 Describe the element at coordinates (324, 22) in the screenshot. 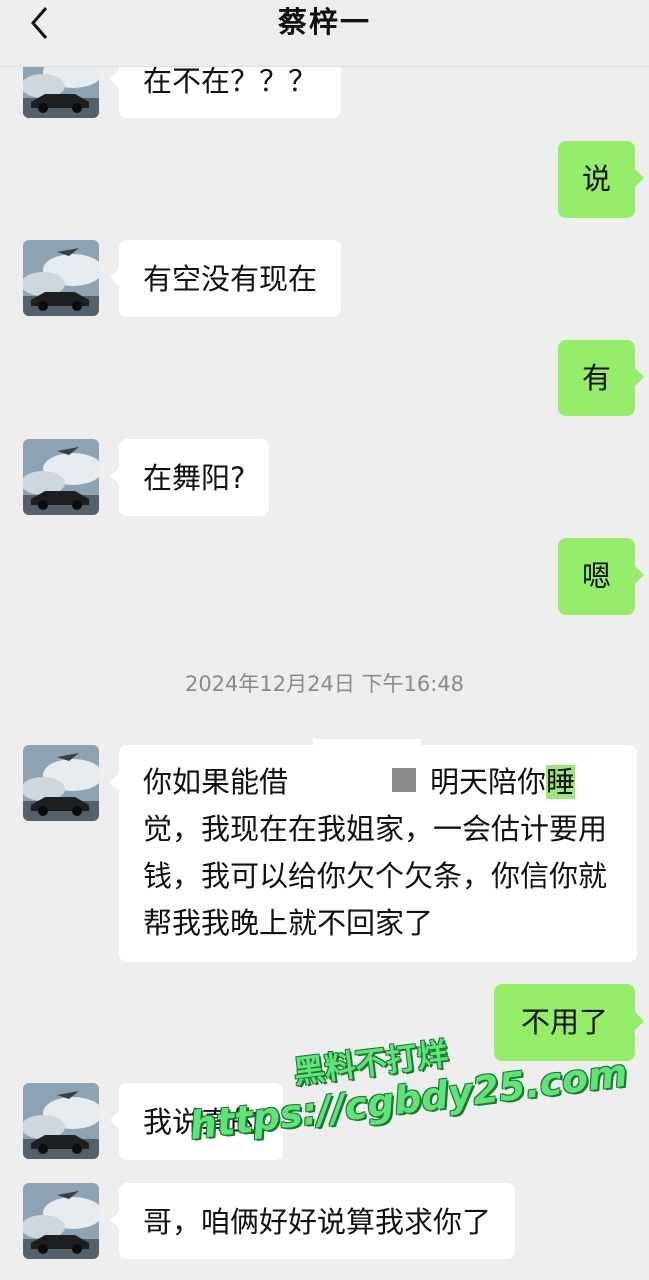

I see `contact-name-title: 蔡梓一` at that location.